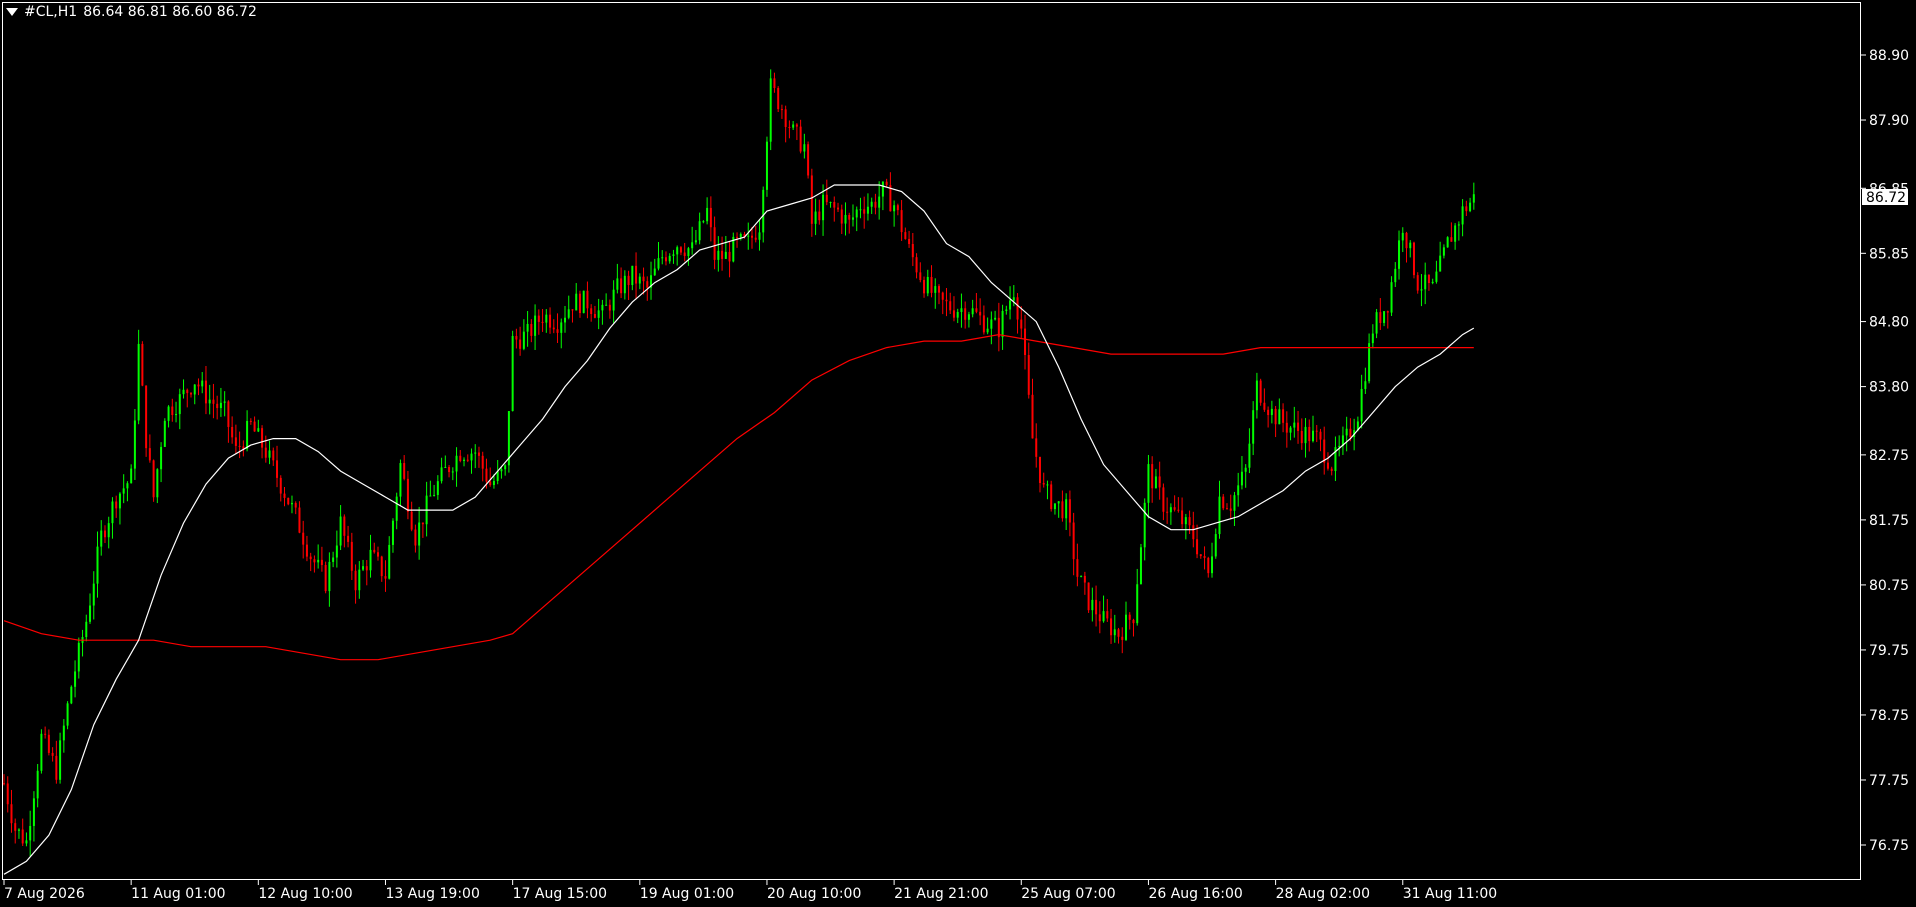  Describe the element at coordinates (131, 12) in the screenshot. I see `chart-header: #CL,H1 86.64 86.81 86.60 86.72` at that location.